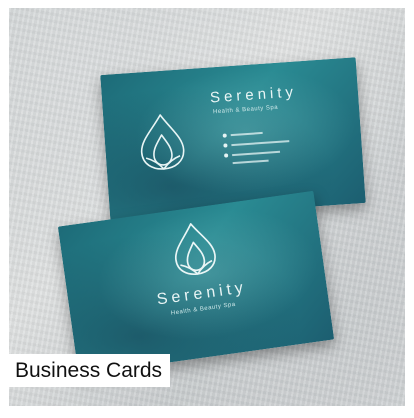  Describe the element at coordinates (226, 155) in the screenshot. I see `location-icon` at that location.